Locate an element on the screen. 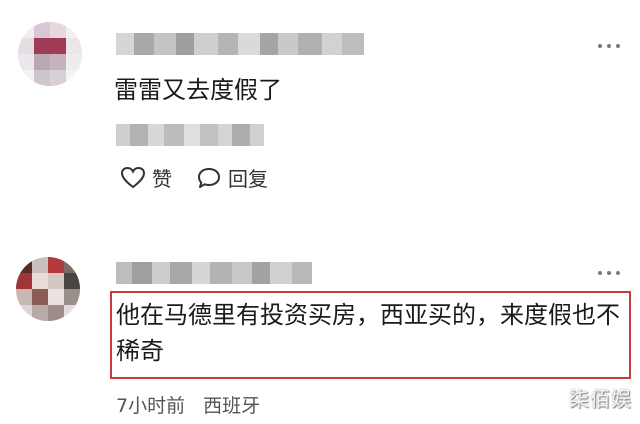 The width and height of the screenshot is (640, 424). reply-label: 回复 is located at coordinates (248, 179).